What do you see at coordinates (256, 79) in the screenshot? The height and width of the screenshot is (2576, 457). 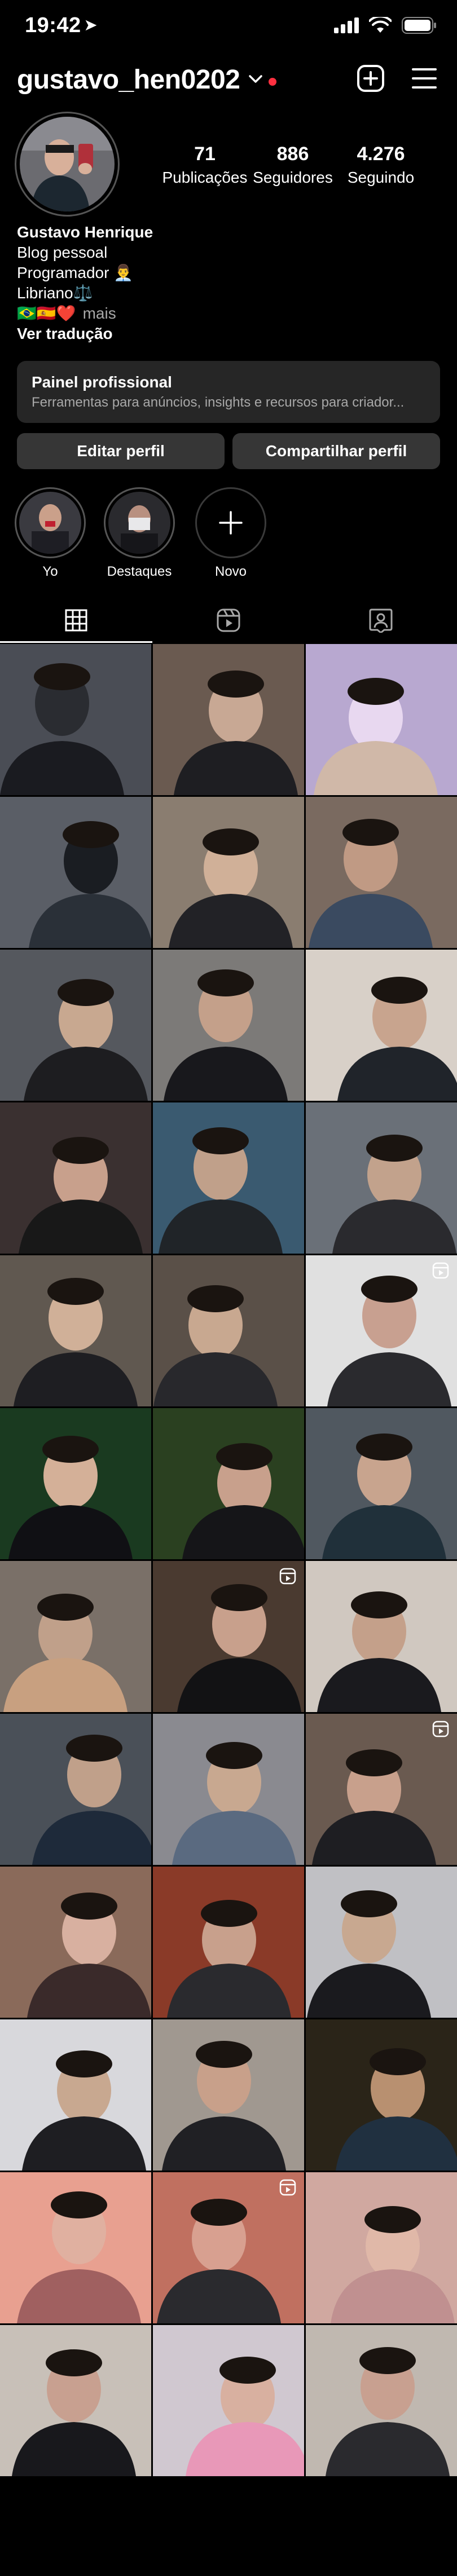 I see `chevron-down-icon` at bounding box center [256, 79].